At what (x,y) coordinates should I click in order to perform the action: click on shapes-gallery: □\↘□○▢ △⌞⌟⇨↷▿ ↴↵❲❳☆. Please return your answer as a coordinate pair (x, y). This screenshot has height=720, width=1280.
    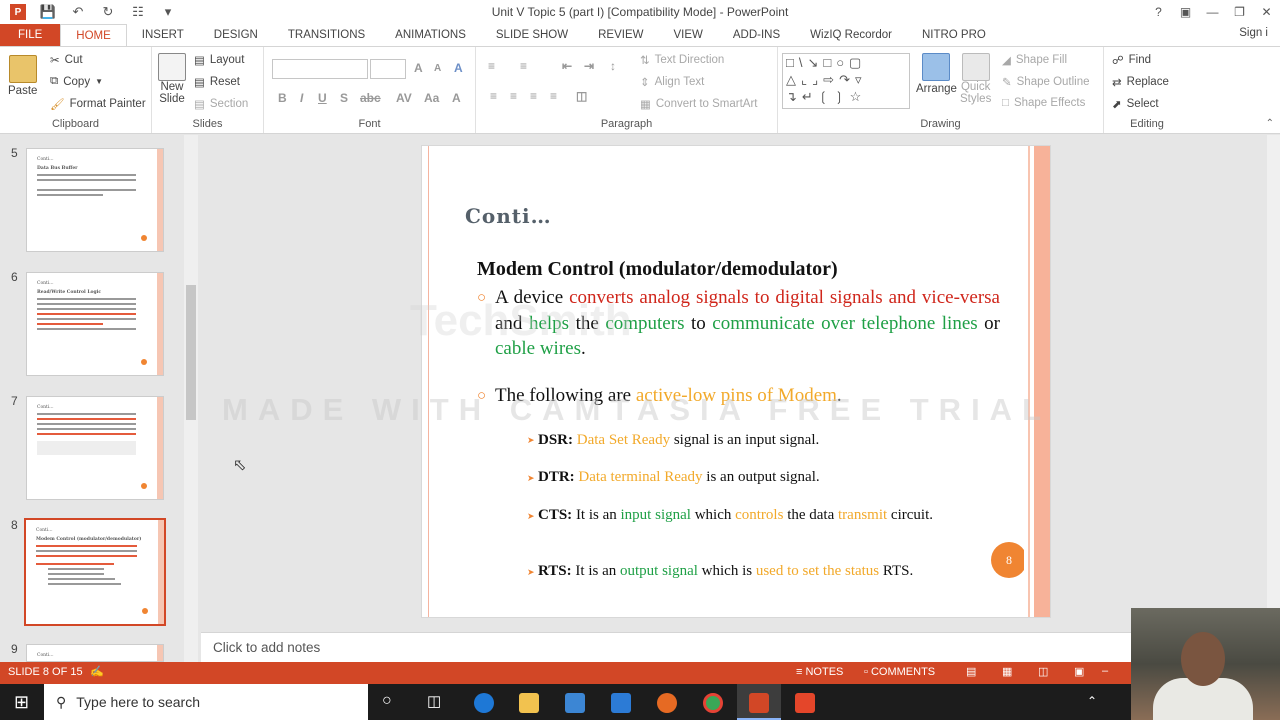
    Looking at the image, I should click on (846, 81).